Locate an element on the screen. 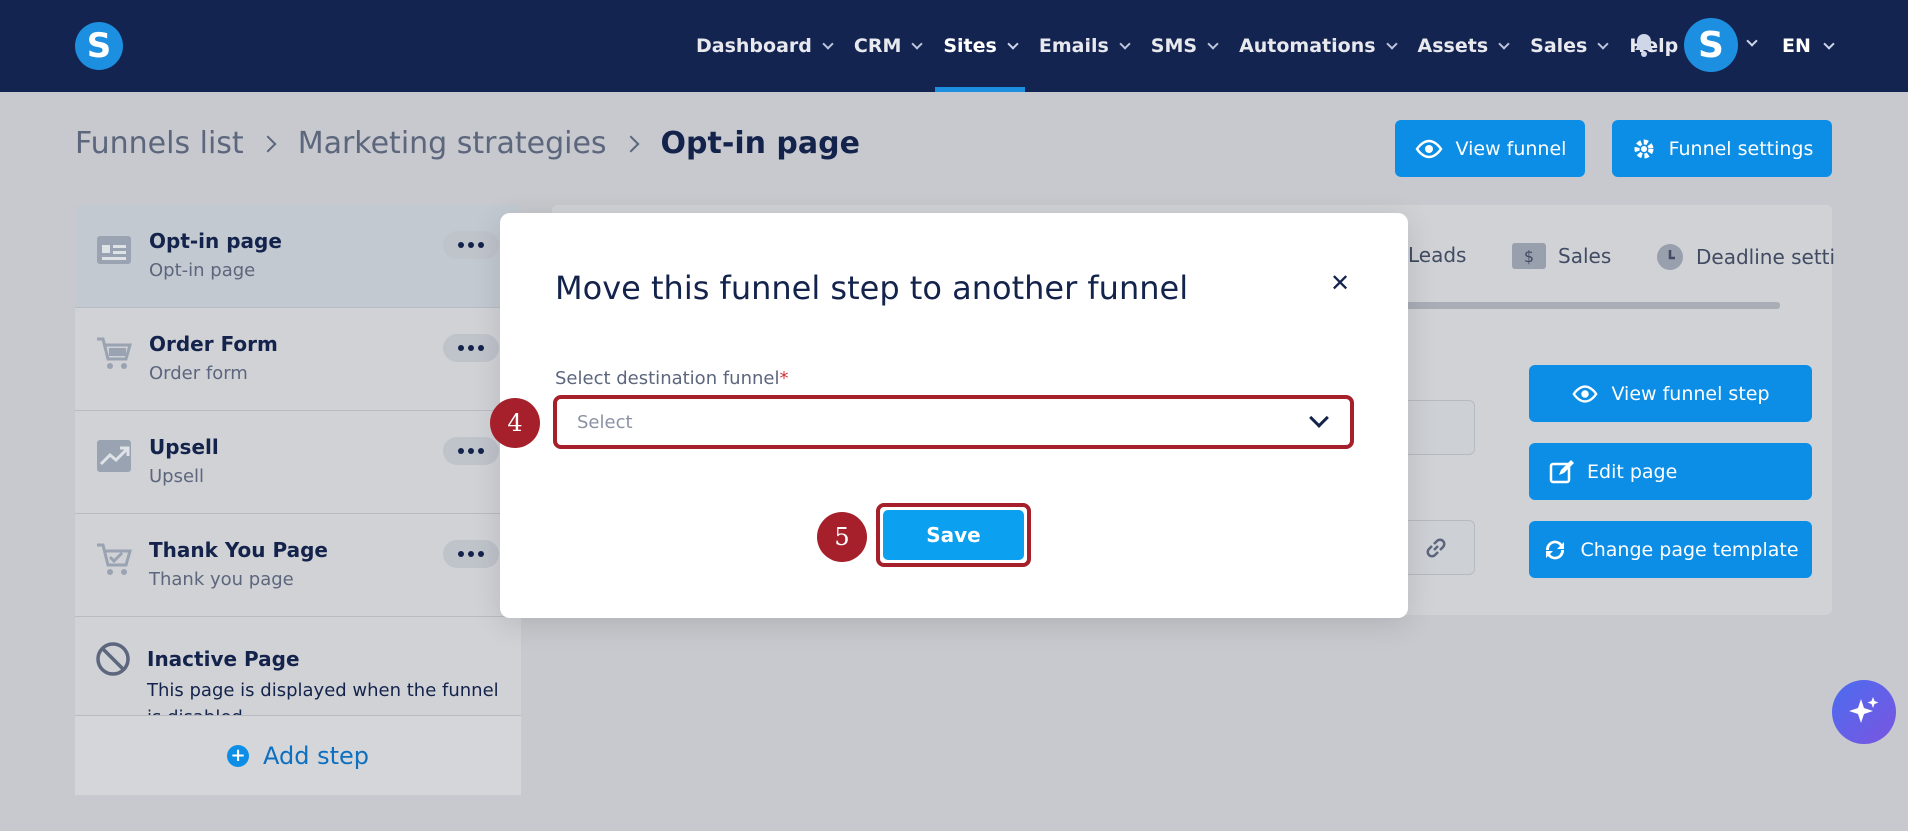 The height and width of the screenshot is (831, 1908). tab-leads: Leads is located at coordinates (1437, 255).